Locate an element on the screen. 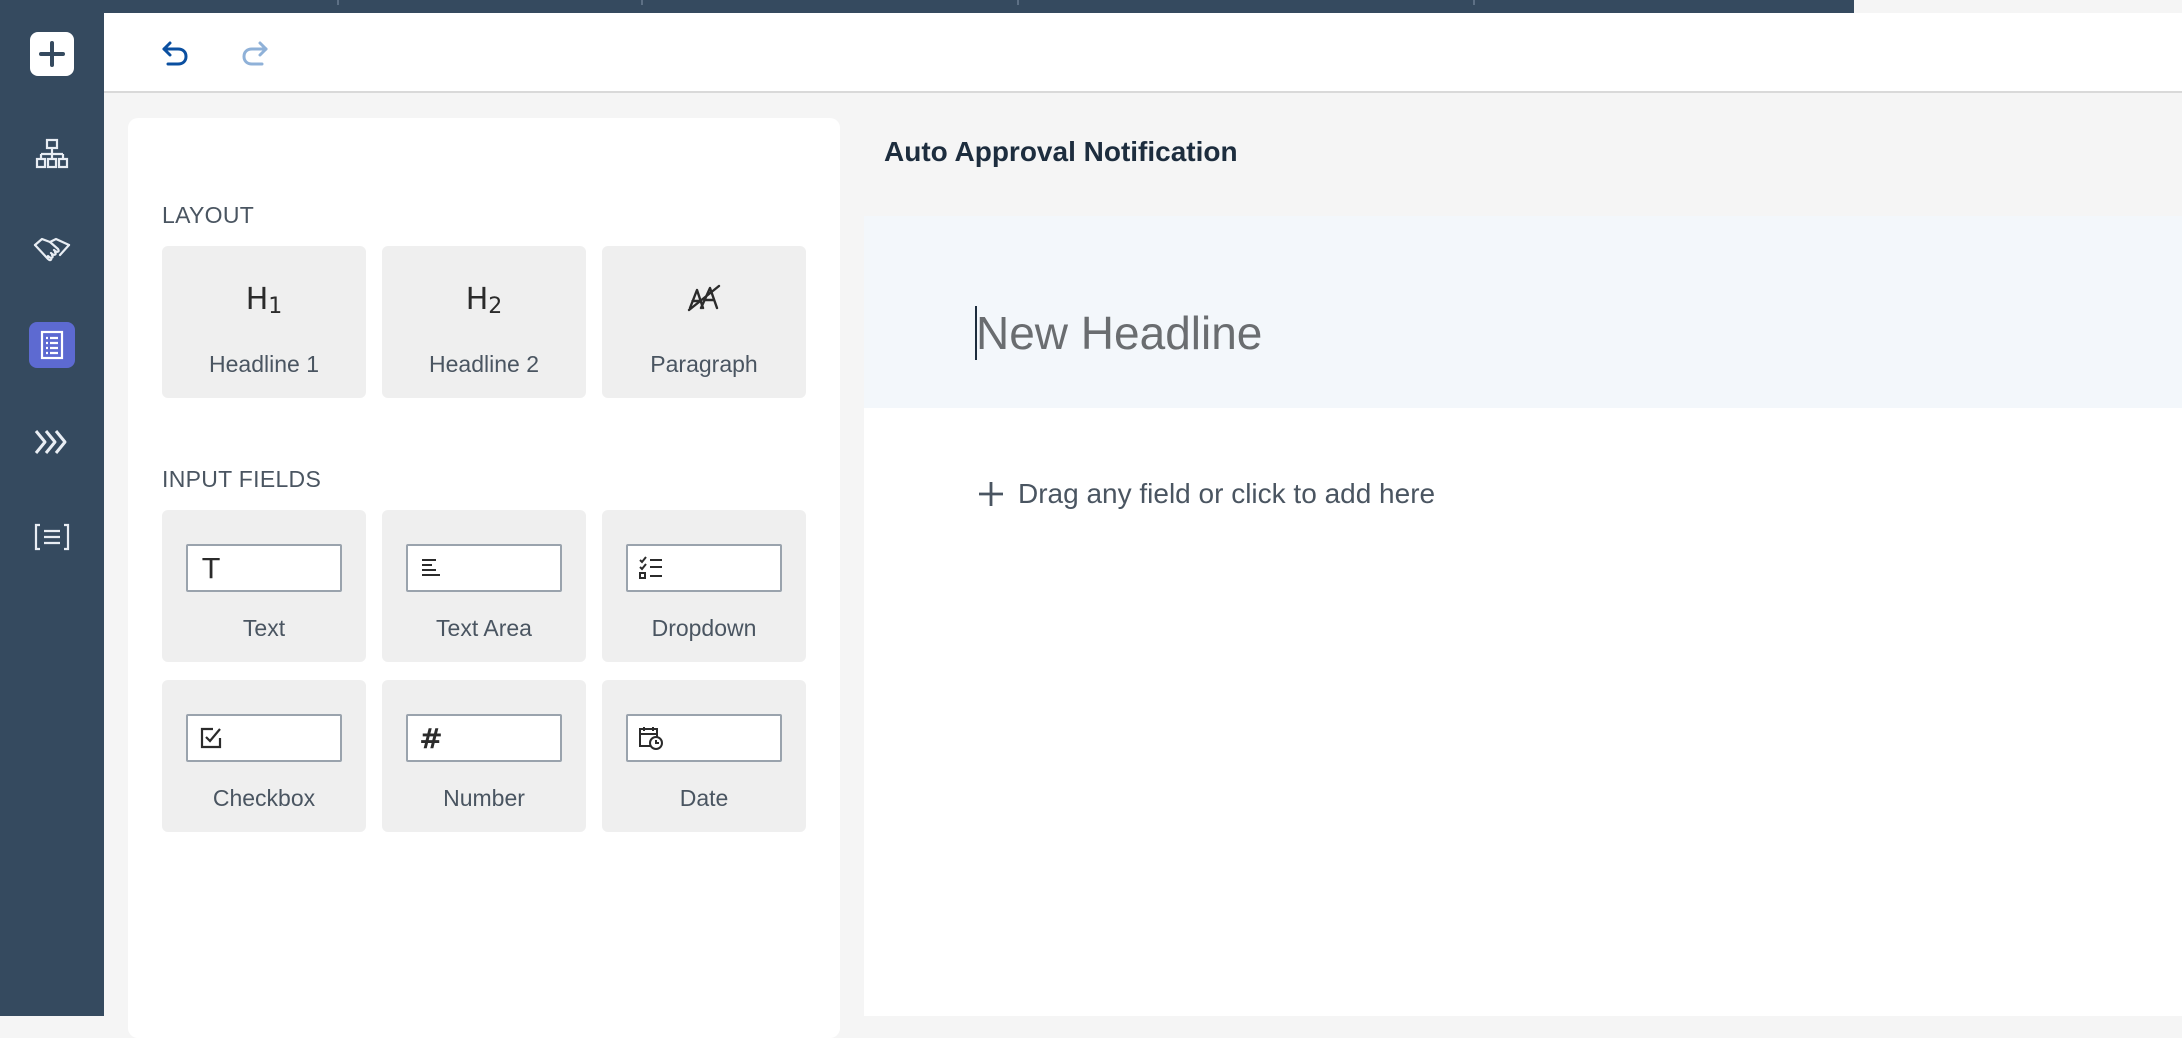 The image size is (2182, 1038). bracket-list-icon is located at coordinates (52, 537).